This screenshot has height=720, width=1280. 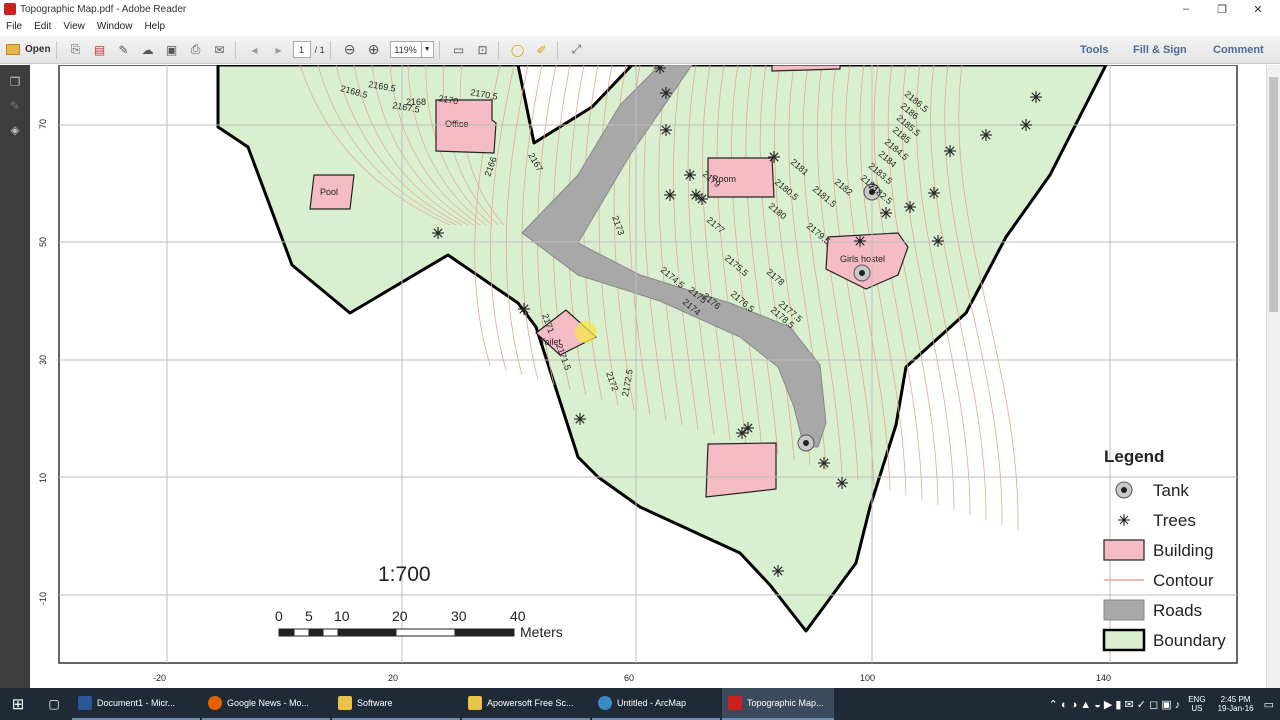 What do you see at coordinates (1273, 376) in the screenshot?
I see `vertical-scrollbar` at bounding box center [1273, 376].